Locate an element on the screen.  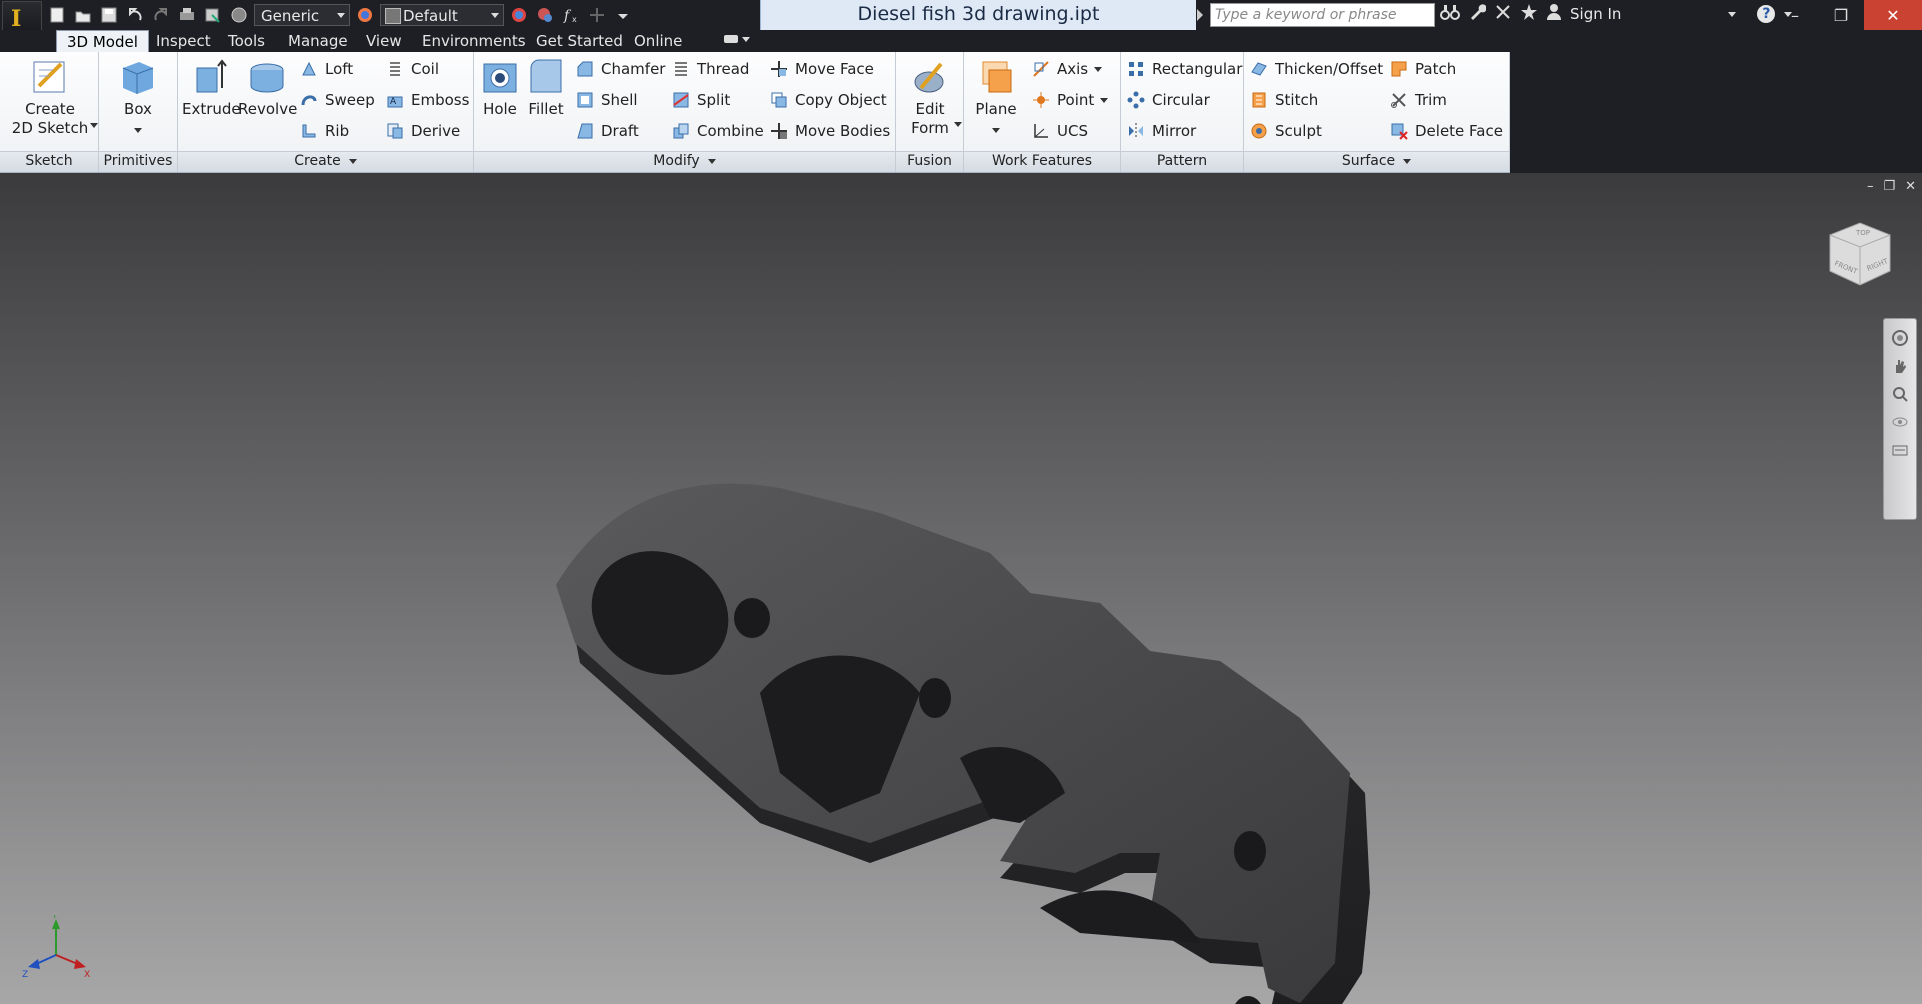
viewcube: TOP FRONT RIGHT is located at coordinates (1860, 253).